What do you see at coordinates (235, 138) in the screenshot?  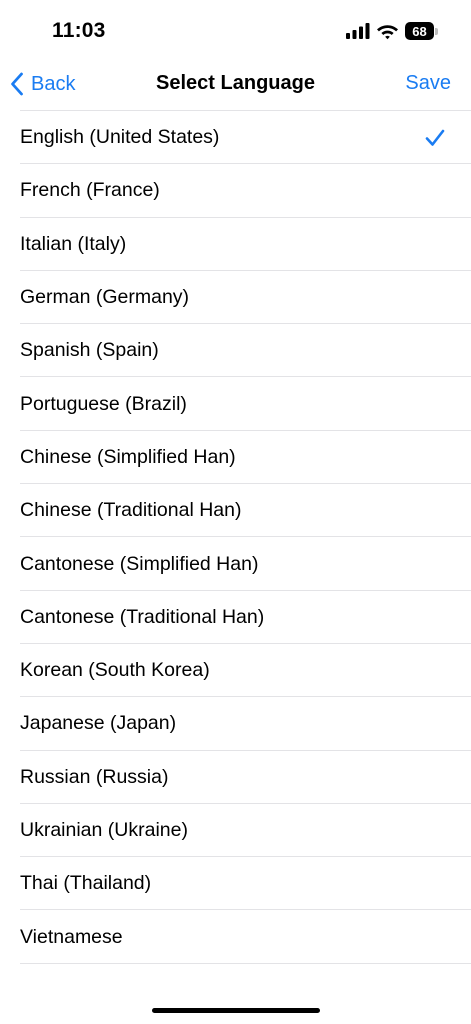 I see `language-row-0: English (United States)` at bounding box center [235, 138].